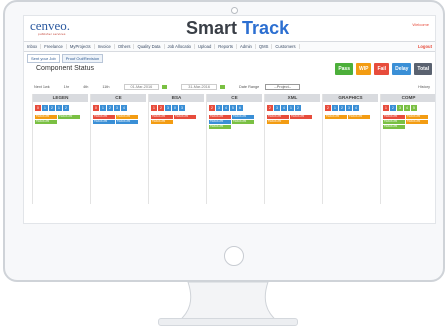 This screenshot has height=333, width=448. What do you see at coordinates (180, 46) in the screenshot?
I see `menu-item: Job Allocatio` at bounding box center [180, 46].